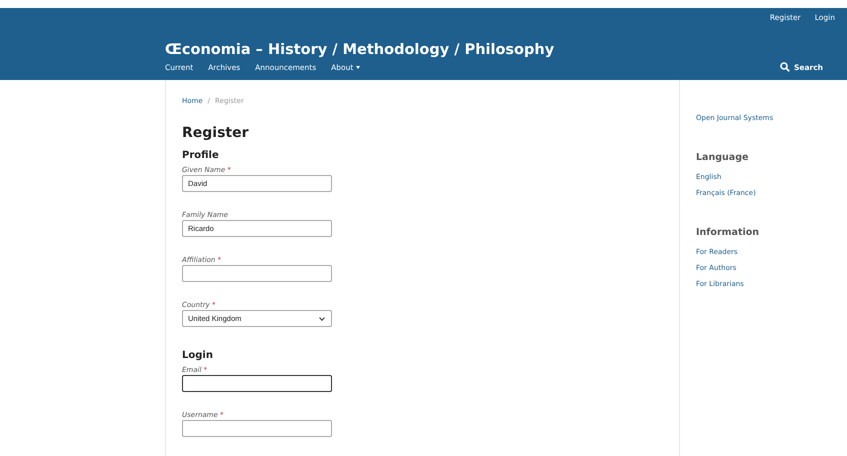 The width and height of the screenshot is (847, 456). What do you see at coordinates (722, 157) in the screenshot?
I see `sidebar-heading: Language` at bounding box center [722, 157].